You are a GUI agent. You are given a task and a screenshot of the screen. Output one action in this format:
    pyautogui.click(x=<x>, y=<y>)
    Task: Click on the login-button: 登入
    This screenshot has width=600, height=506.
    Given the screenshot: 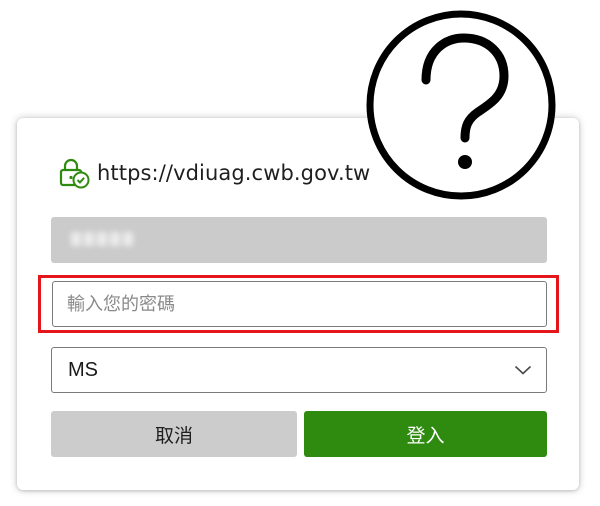 What is the action you would take?
    pyautogui.click(x=425, y=434)
    